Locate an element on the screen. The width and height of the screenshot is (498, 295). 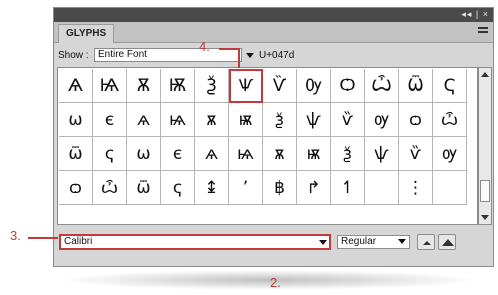
callout-2: 2. is located at coordinates (275, 282).